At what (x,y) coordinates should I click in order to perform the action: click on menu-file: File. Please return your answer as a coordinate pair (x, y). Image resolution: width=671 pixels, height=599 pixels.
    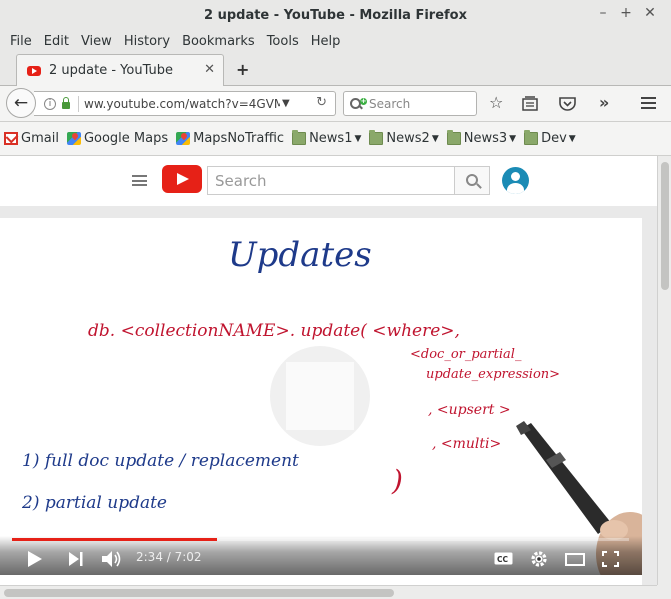
    Looking at the image, I should click on (21, 41).